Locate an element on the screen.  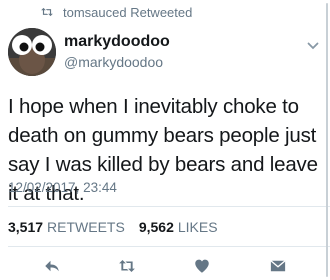
retweet-banner: tomsauced Retweeted is located at coordinates (116, 12).